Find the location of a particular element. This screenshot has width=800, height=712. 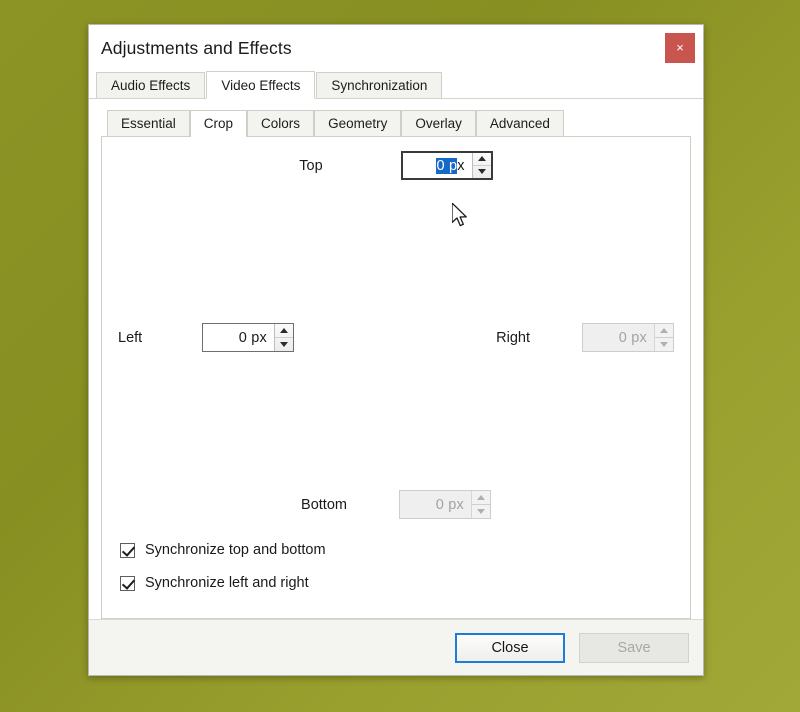

dialog-footer: Close Save is located at coordinates (396, 647).